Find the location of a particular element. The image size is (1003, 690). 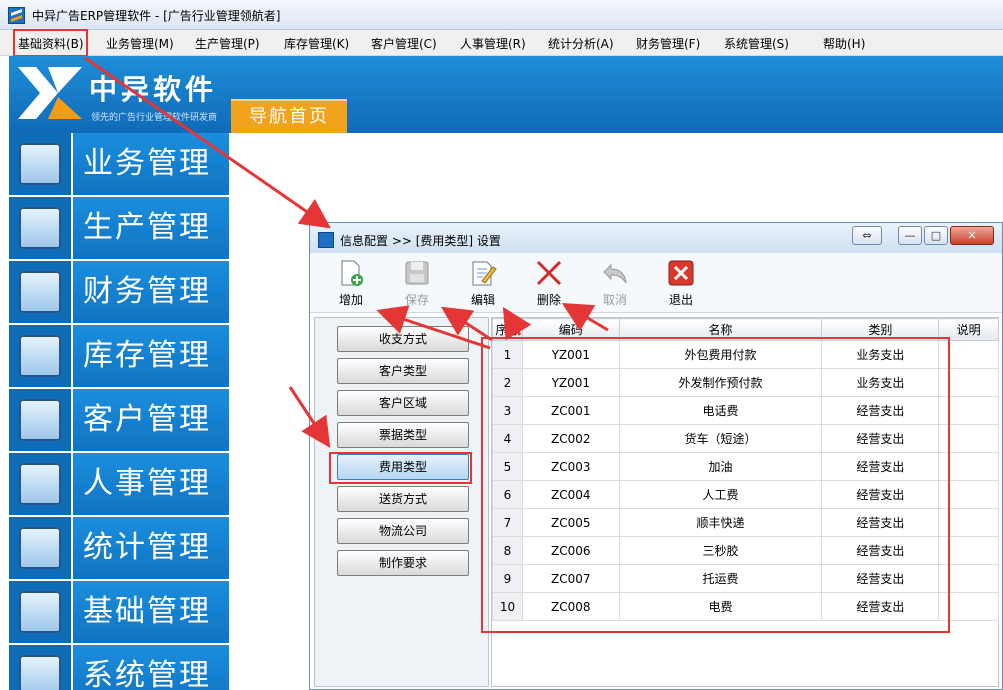

delete-button: 删除 is located at coordinates (549, 284).